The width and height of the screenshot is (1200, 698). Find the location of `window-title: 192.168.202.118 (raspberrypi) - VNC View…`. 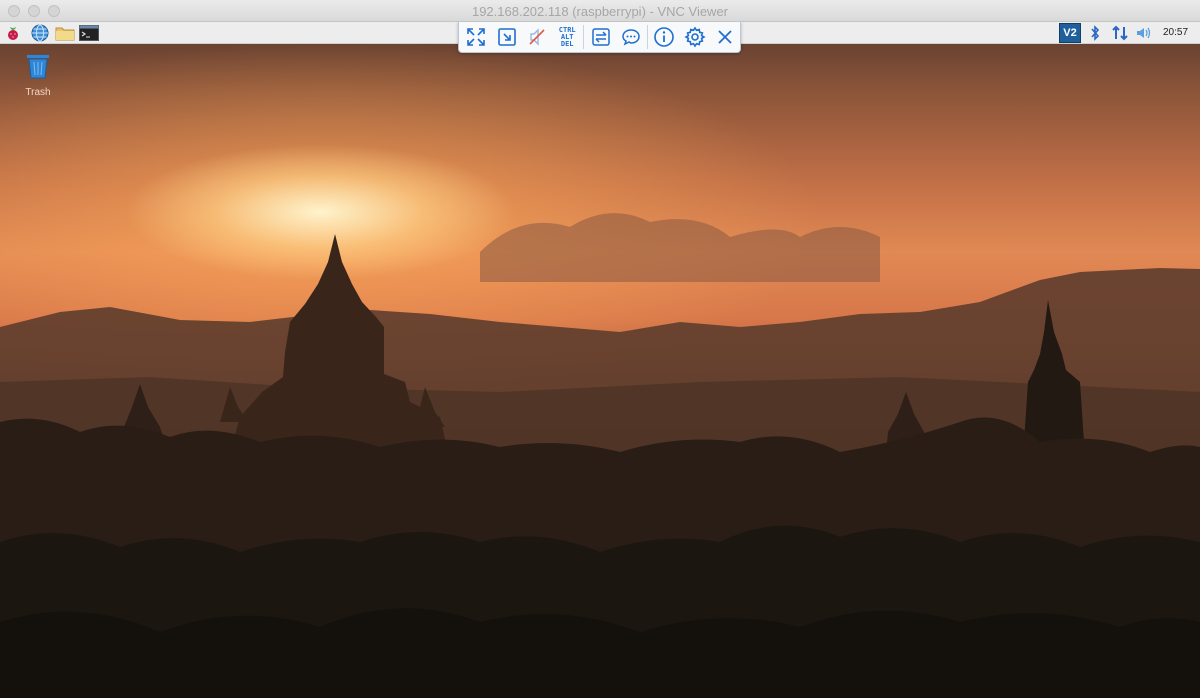

window-title: 192.168.202.118 (raspberrypi) - VNC View… is located at coordinates (600, 11).